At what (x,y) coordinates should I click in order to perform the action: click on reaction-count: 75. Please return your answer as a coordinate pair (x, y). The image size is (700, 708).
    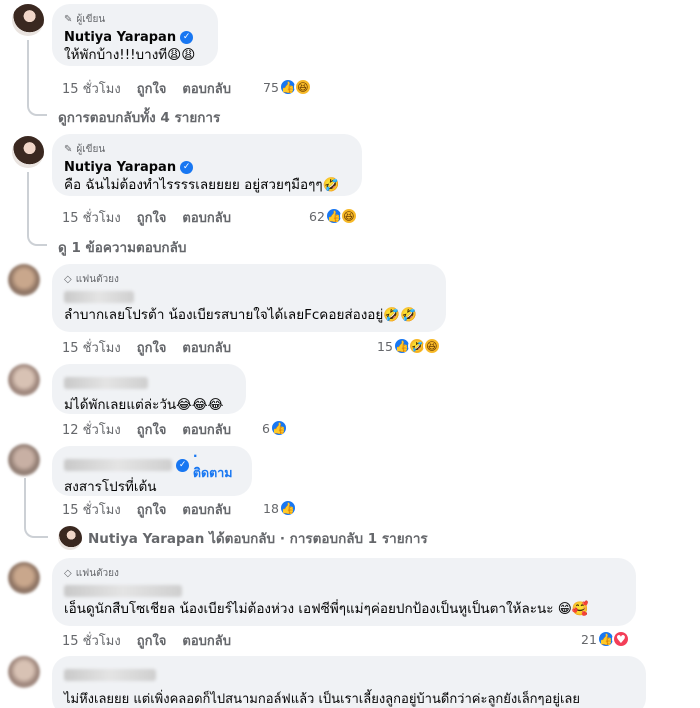
    Looking at the image, I should click on (271, 87).